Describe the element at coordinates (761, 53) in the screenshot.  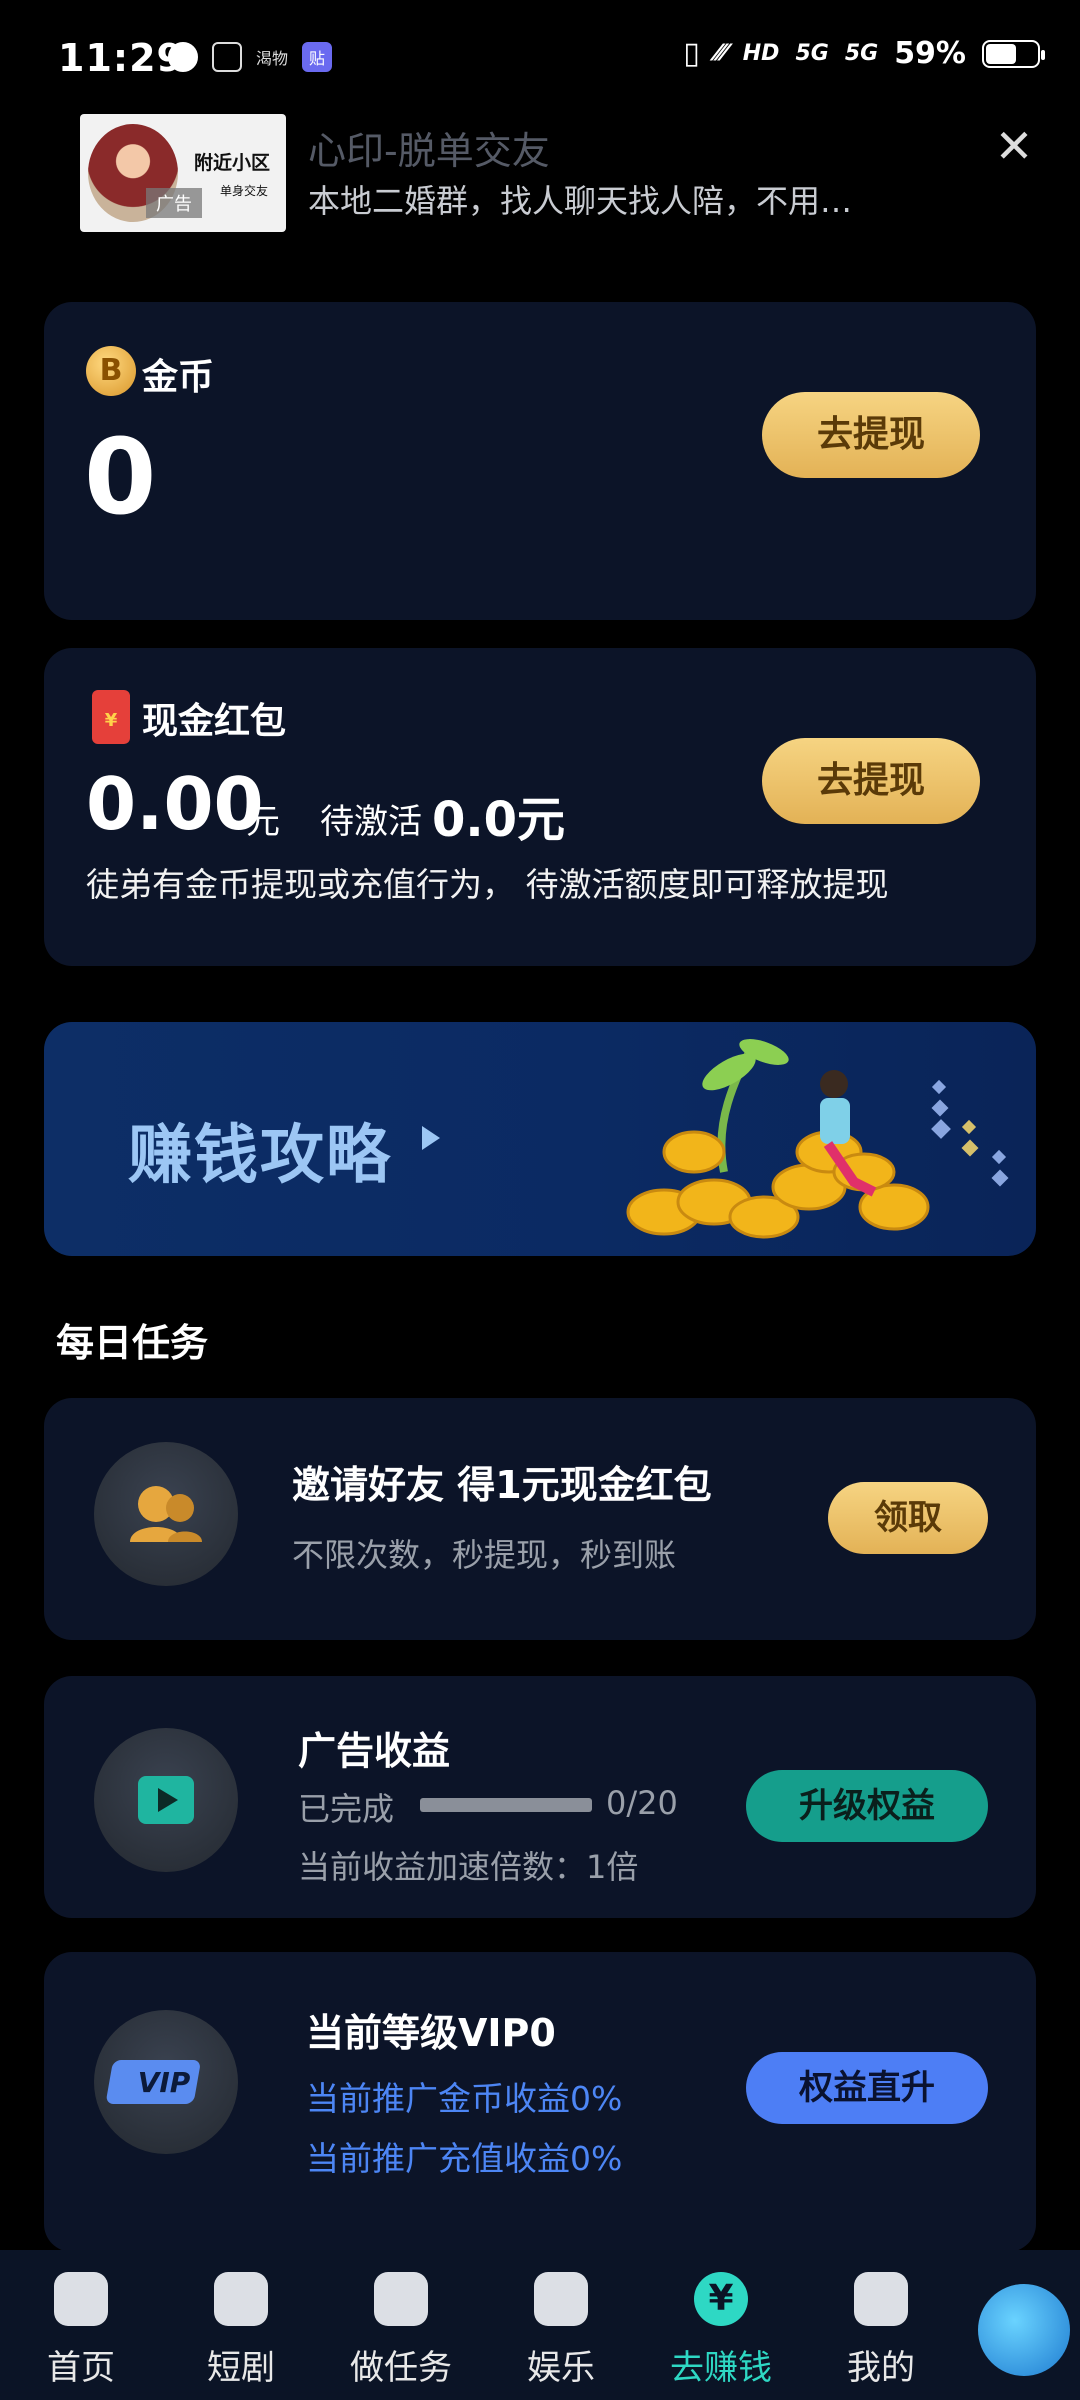
I see `hd-label: HD` at that location.